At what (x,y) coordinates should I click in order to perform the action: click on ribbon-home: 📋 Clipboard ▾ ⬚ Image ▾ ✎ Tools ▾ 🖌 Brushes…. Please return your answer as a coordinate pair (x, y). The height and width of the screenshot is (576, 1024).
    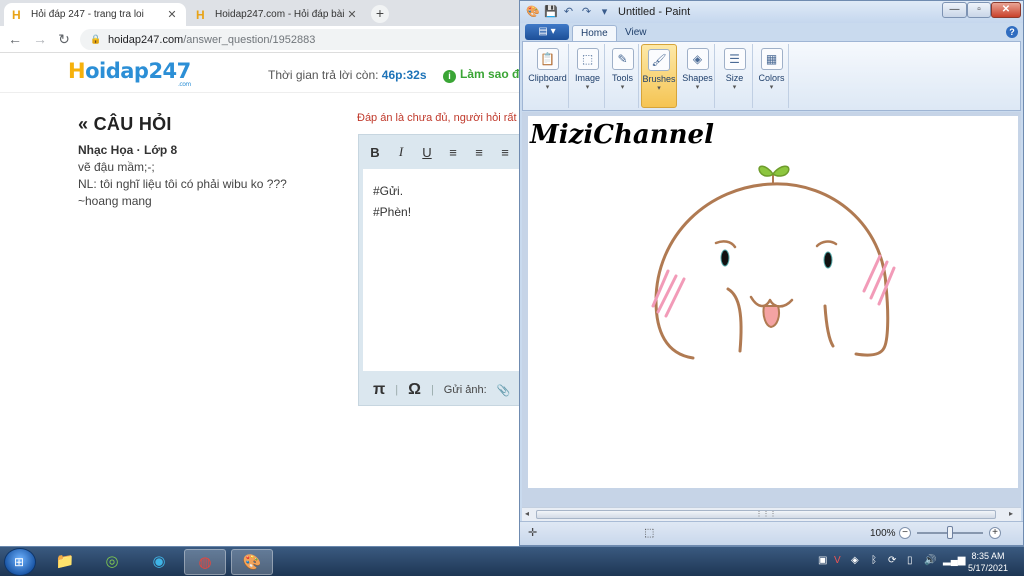
    Looking at the image, I should click on (771, 76).